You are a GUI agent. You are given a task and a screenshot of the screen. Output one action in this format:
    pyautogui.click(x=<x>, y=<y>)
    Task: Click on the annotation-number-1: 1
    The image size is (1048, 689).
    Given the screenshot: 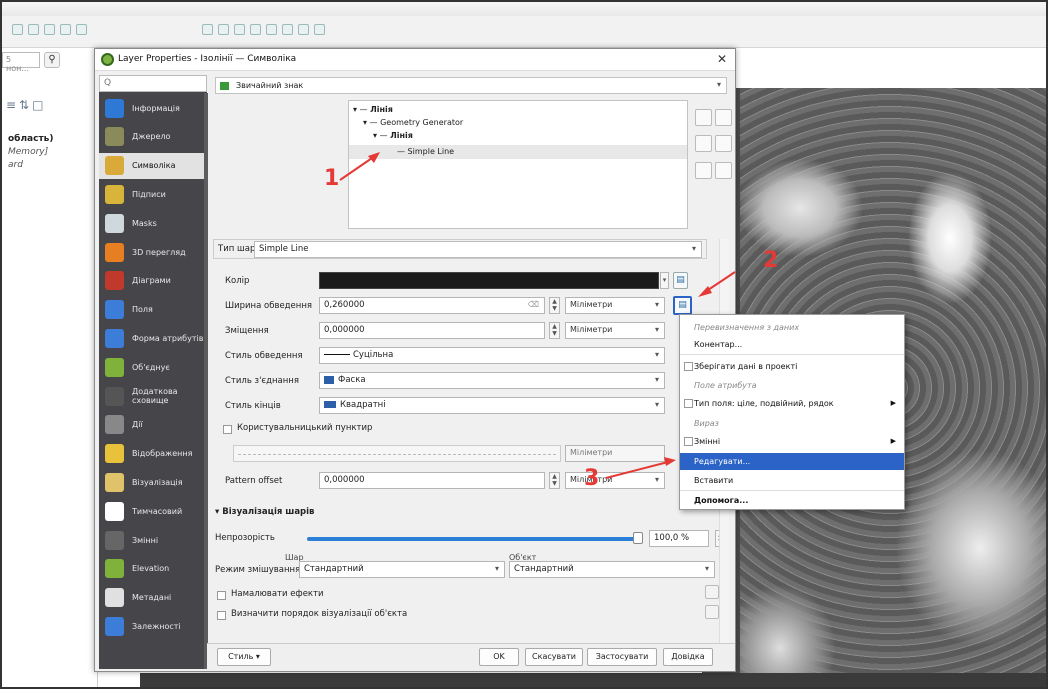 What is the action you would take?
    pyautogui.click(x=332, y=178)
    